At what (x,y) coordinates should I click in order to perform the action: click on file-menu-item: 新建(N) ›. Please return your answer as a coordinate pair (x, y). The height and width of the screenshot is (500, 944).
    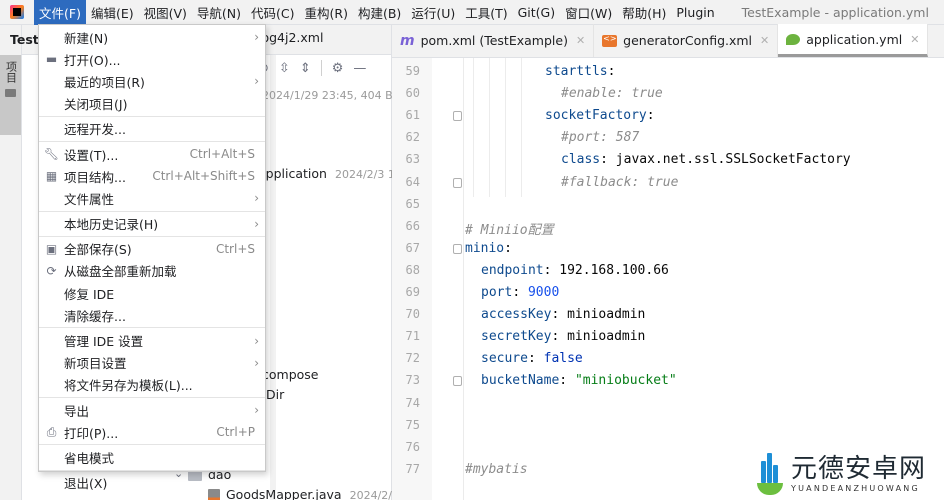
    Looking at the image, I should click on (152, 37).